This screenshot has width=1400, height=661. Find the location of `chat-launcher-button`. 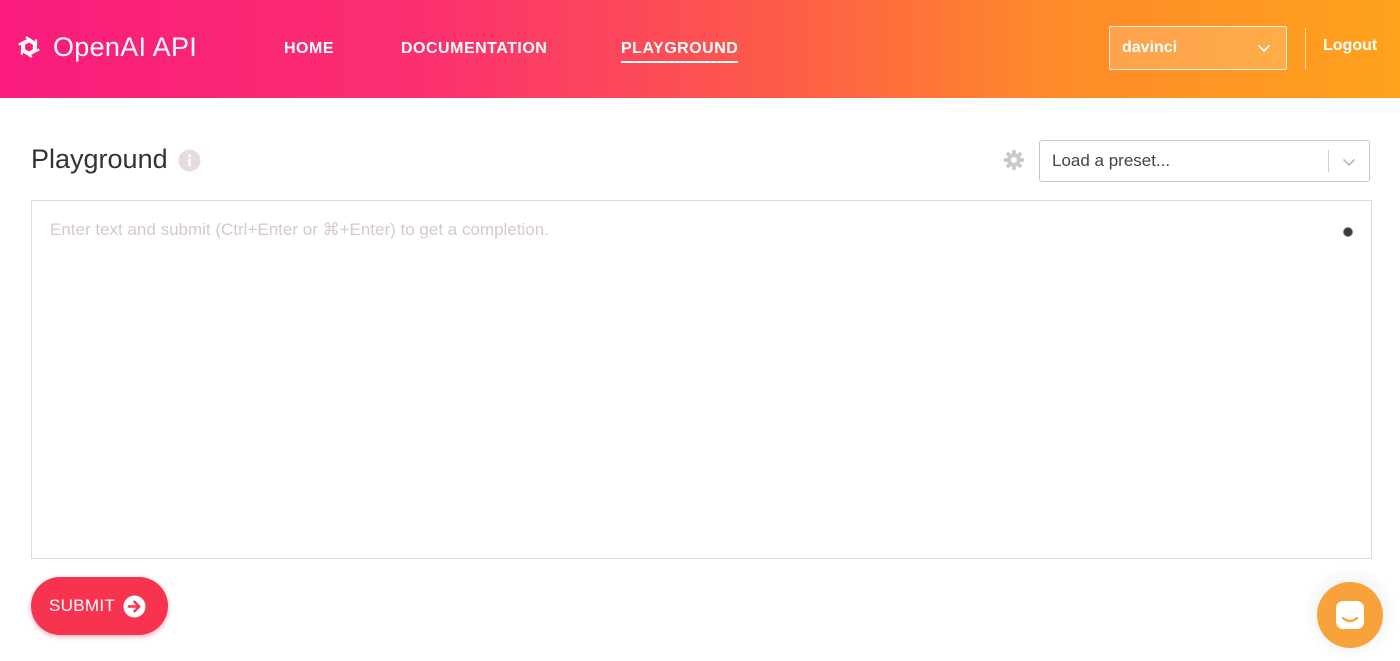

chat-launcher-button is located at coordinates (1350, 615).